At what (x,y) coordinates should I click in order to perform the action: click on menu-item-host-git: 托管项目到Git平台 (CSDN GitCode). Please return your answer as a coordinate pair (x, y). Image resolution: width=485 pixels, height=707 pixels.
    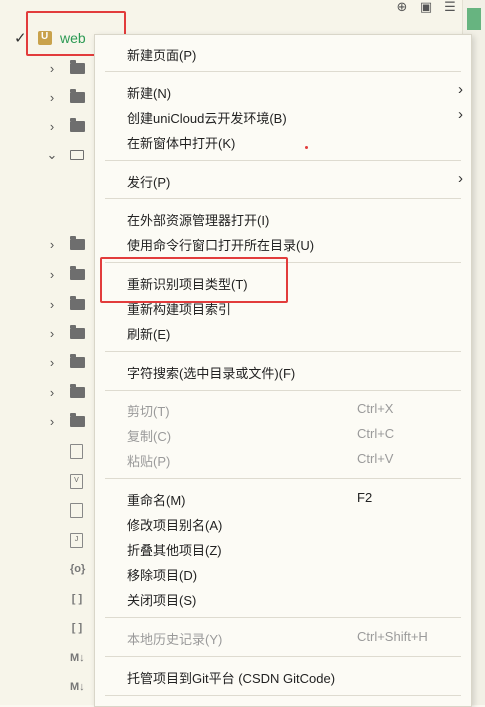
    Looking at the image, I should click on (283, 676).